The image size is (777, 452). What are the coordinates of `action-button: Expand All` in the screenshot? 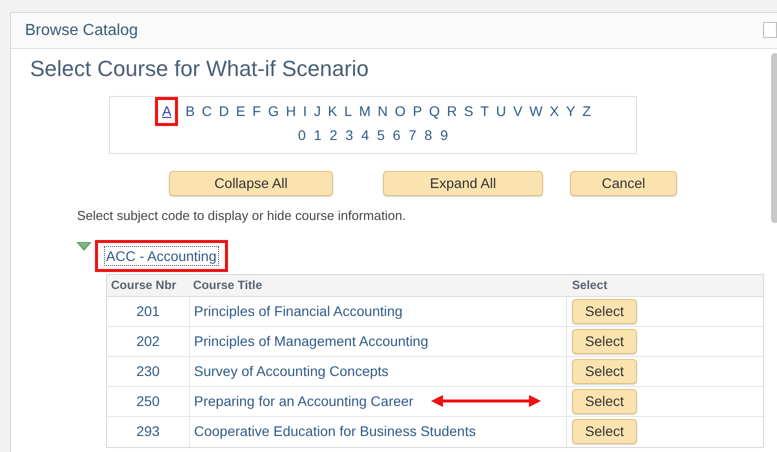 It's located at (463, 183).